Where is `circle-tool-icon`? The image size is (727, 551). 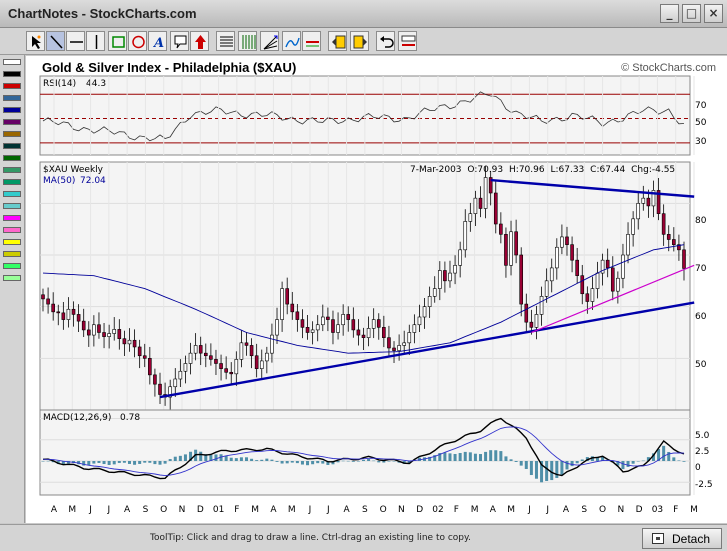 circle-tool-icon is located at coordinates (137, 41).